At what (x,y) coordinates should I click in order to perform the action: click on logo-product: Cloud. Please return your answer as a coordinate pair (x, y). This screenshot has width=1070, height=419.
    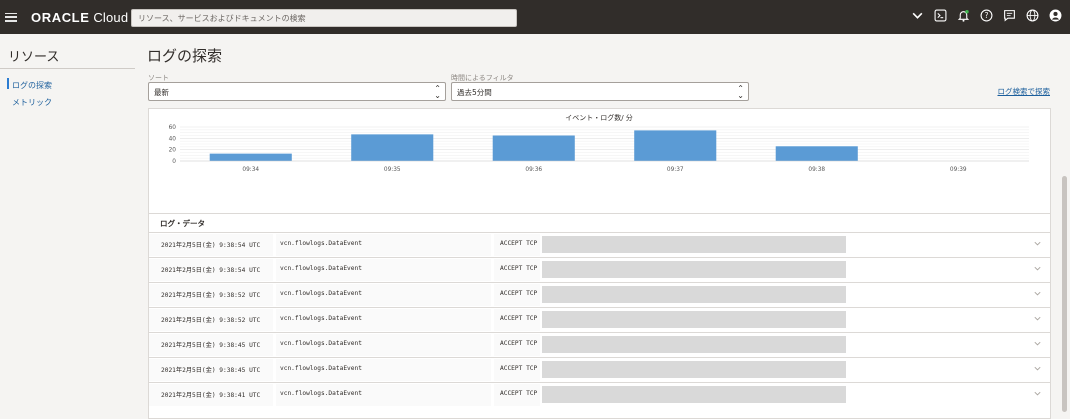
    Looking at the image, I should click on (111, 17).